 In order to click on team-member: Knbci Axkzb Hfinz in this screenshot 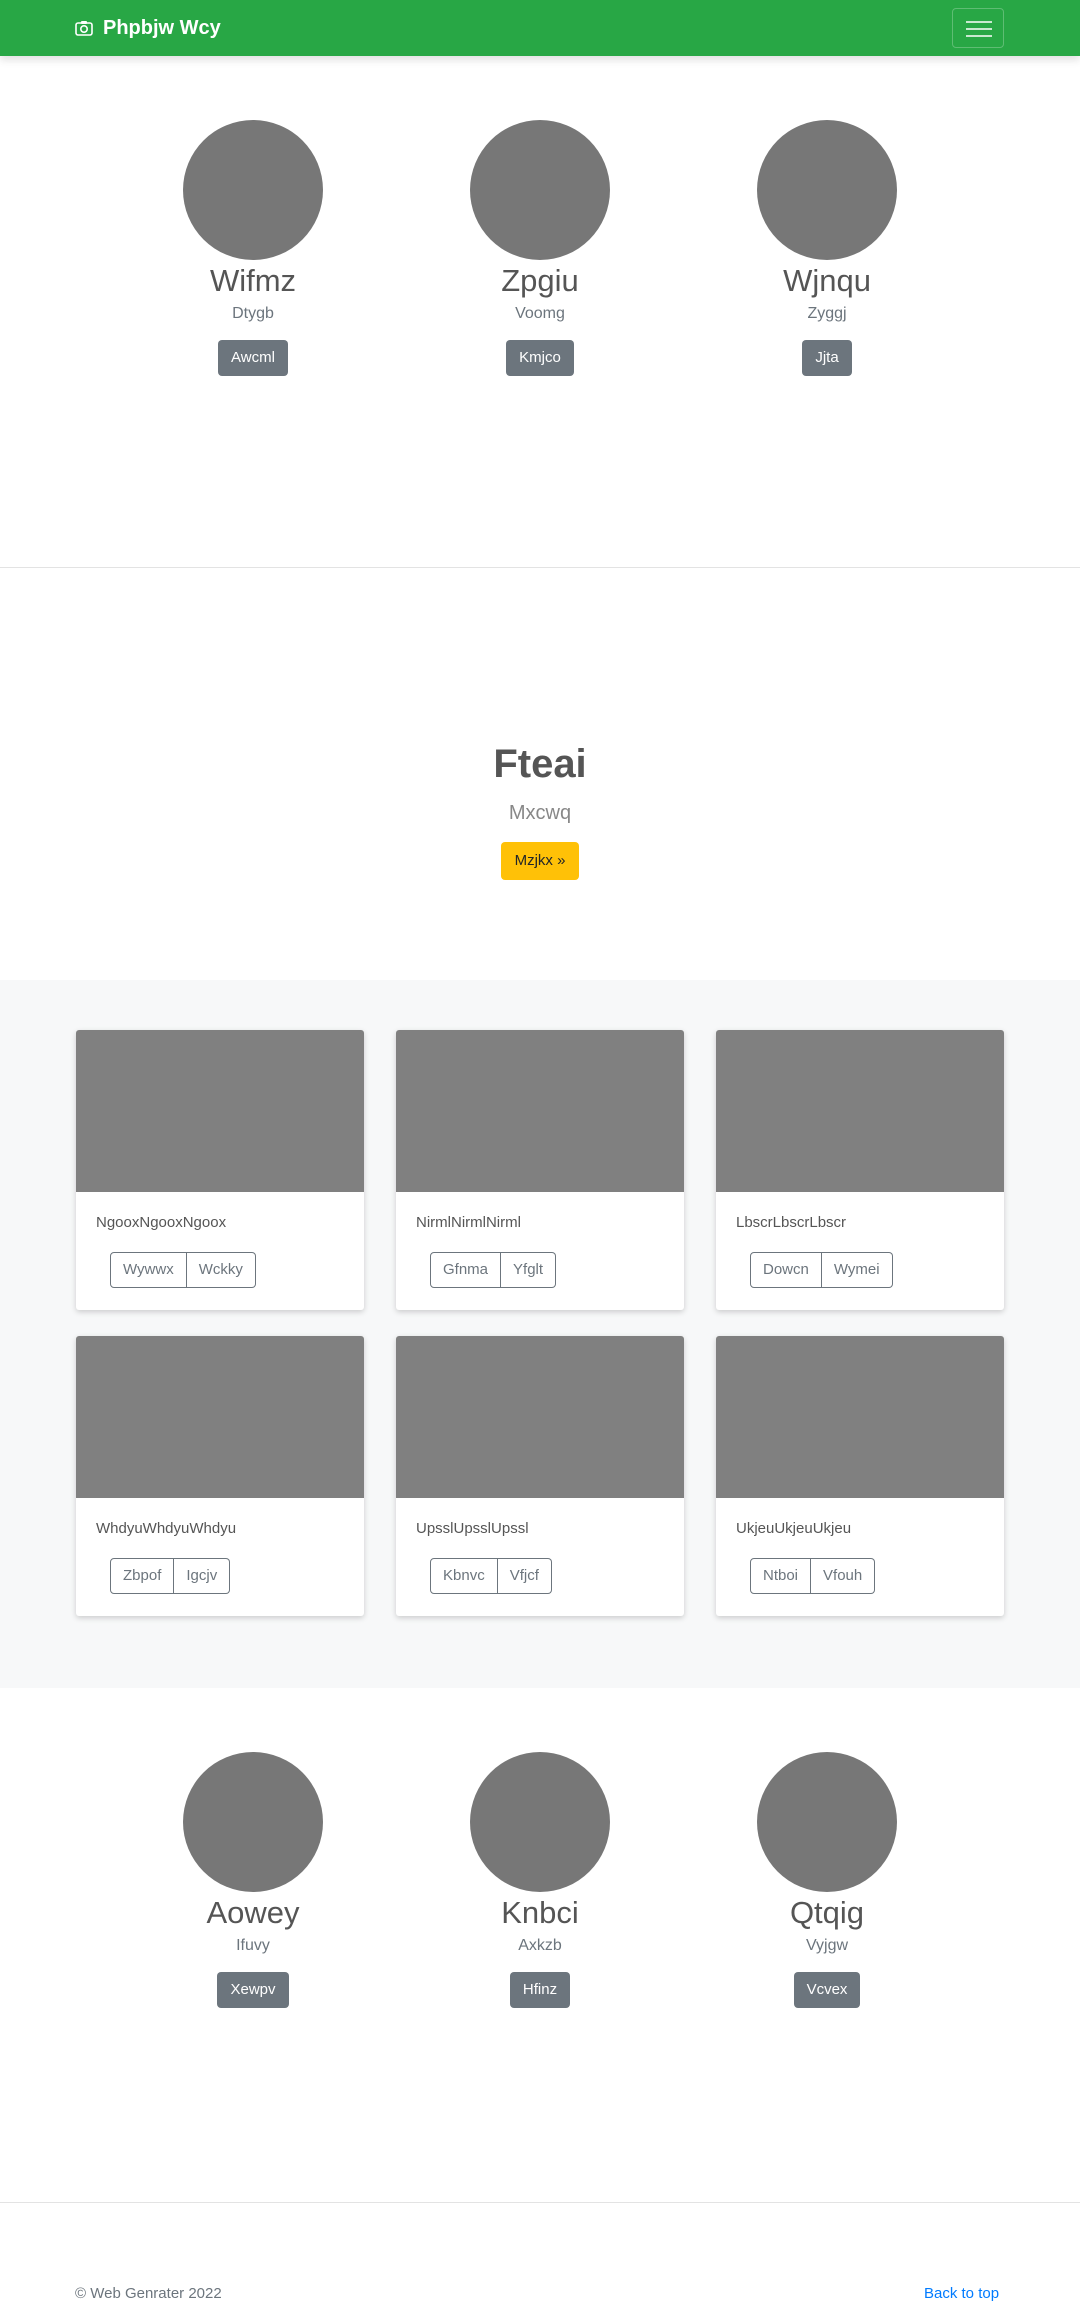, I will do `click(540, 1880)`.